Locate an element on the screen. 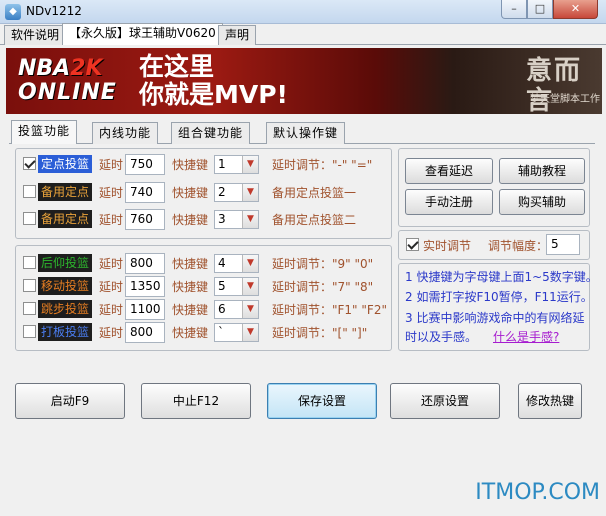 This screenshot has width=606, height=516. info-line-2: 2 如需打字按F10暂停，F11运行。 is located at coordinates (499, 297).